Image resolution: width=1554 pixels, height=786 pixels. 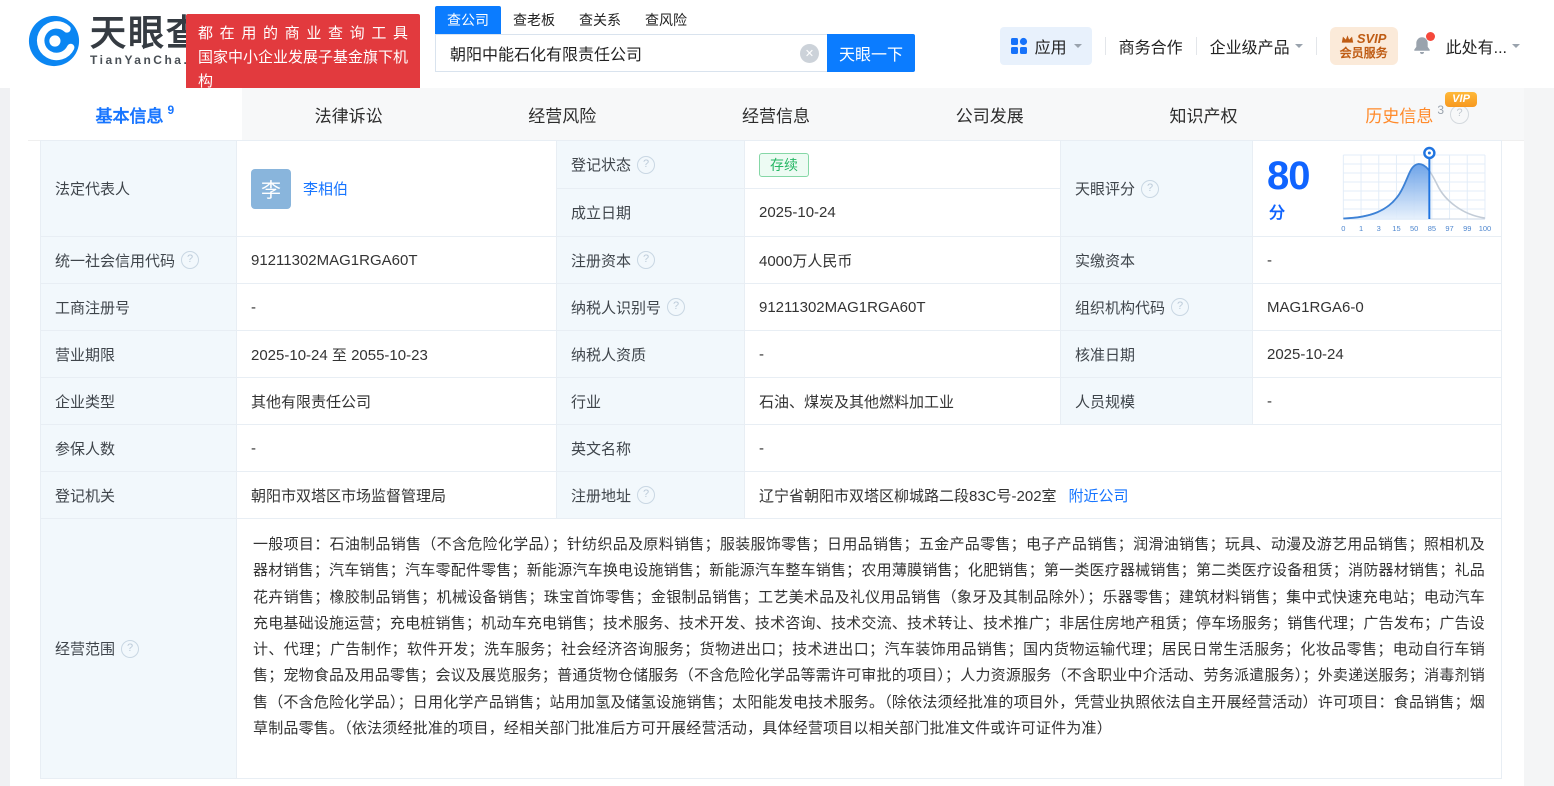 What do you see at coordinates (1377, 401) in the screenshot?
I see `staff-size-value: -` at bounding box center [1377, 401].